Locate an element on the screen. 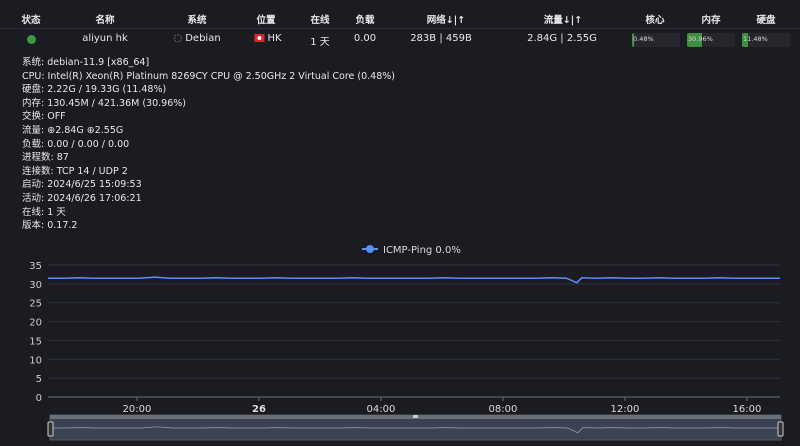 This screenshot has height=446, width=800. ping-series-line is located at coordinates (414, 280).